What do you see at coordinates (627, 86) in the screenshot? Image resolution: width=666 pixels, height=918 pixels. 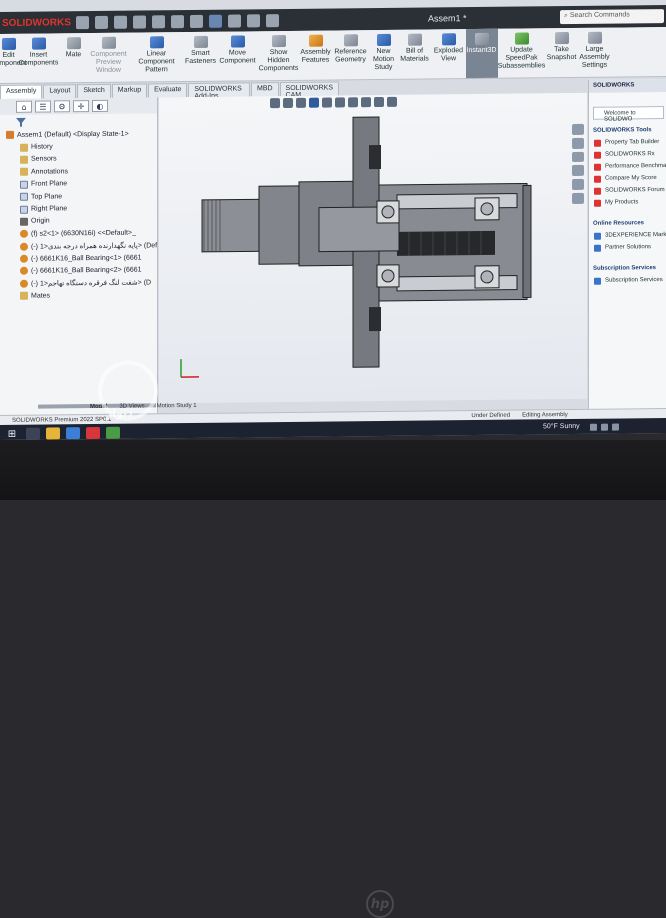 I see `task-pane-header: SOLIDWORKS` at bounding box center [627, 86].